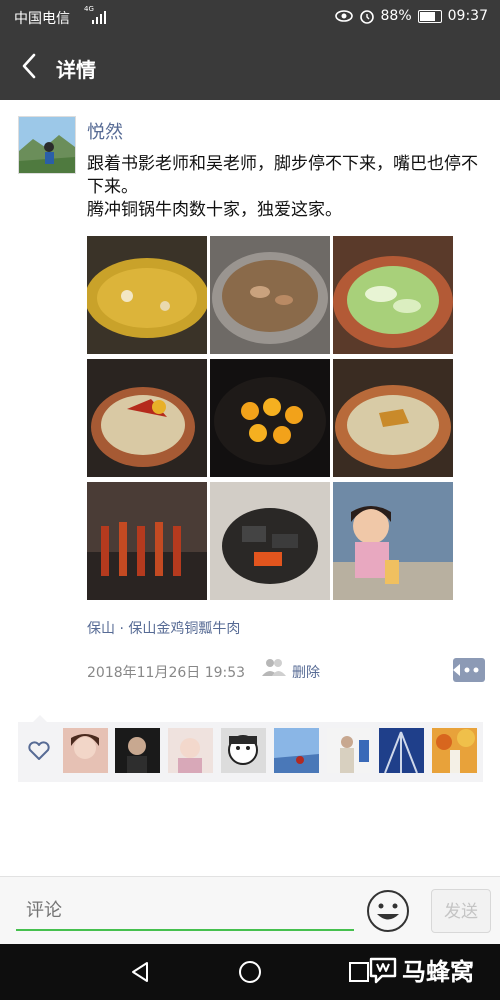 The height and width of the screenshot is (1000, 500). I want to click on battery-percent: 88%, so click(396, 16).